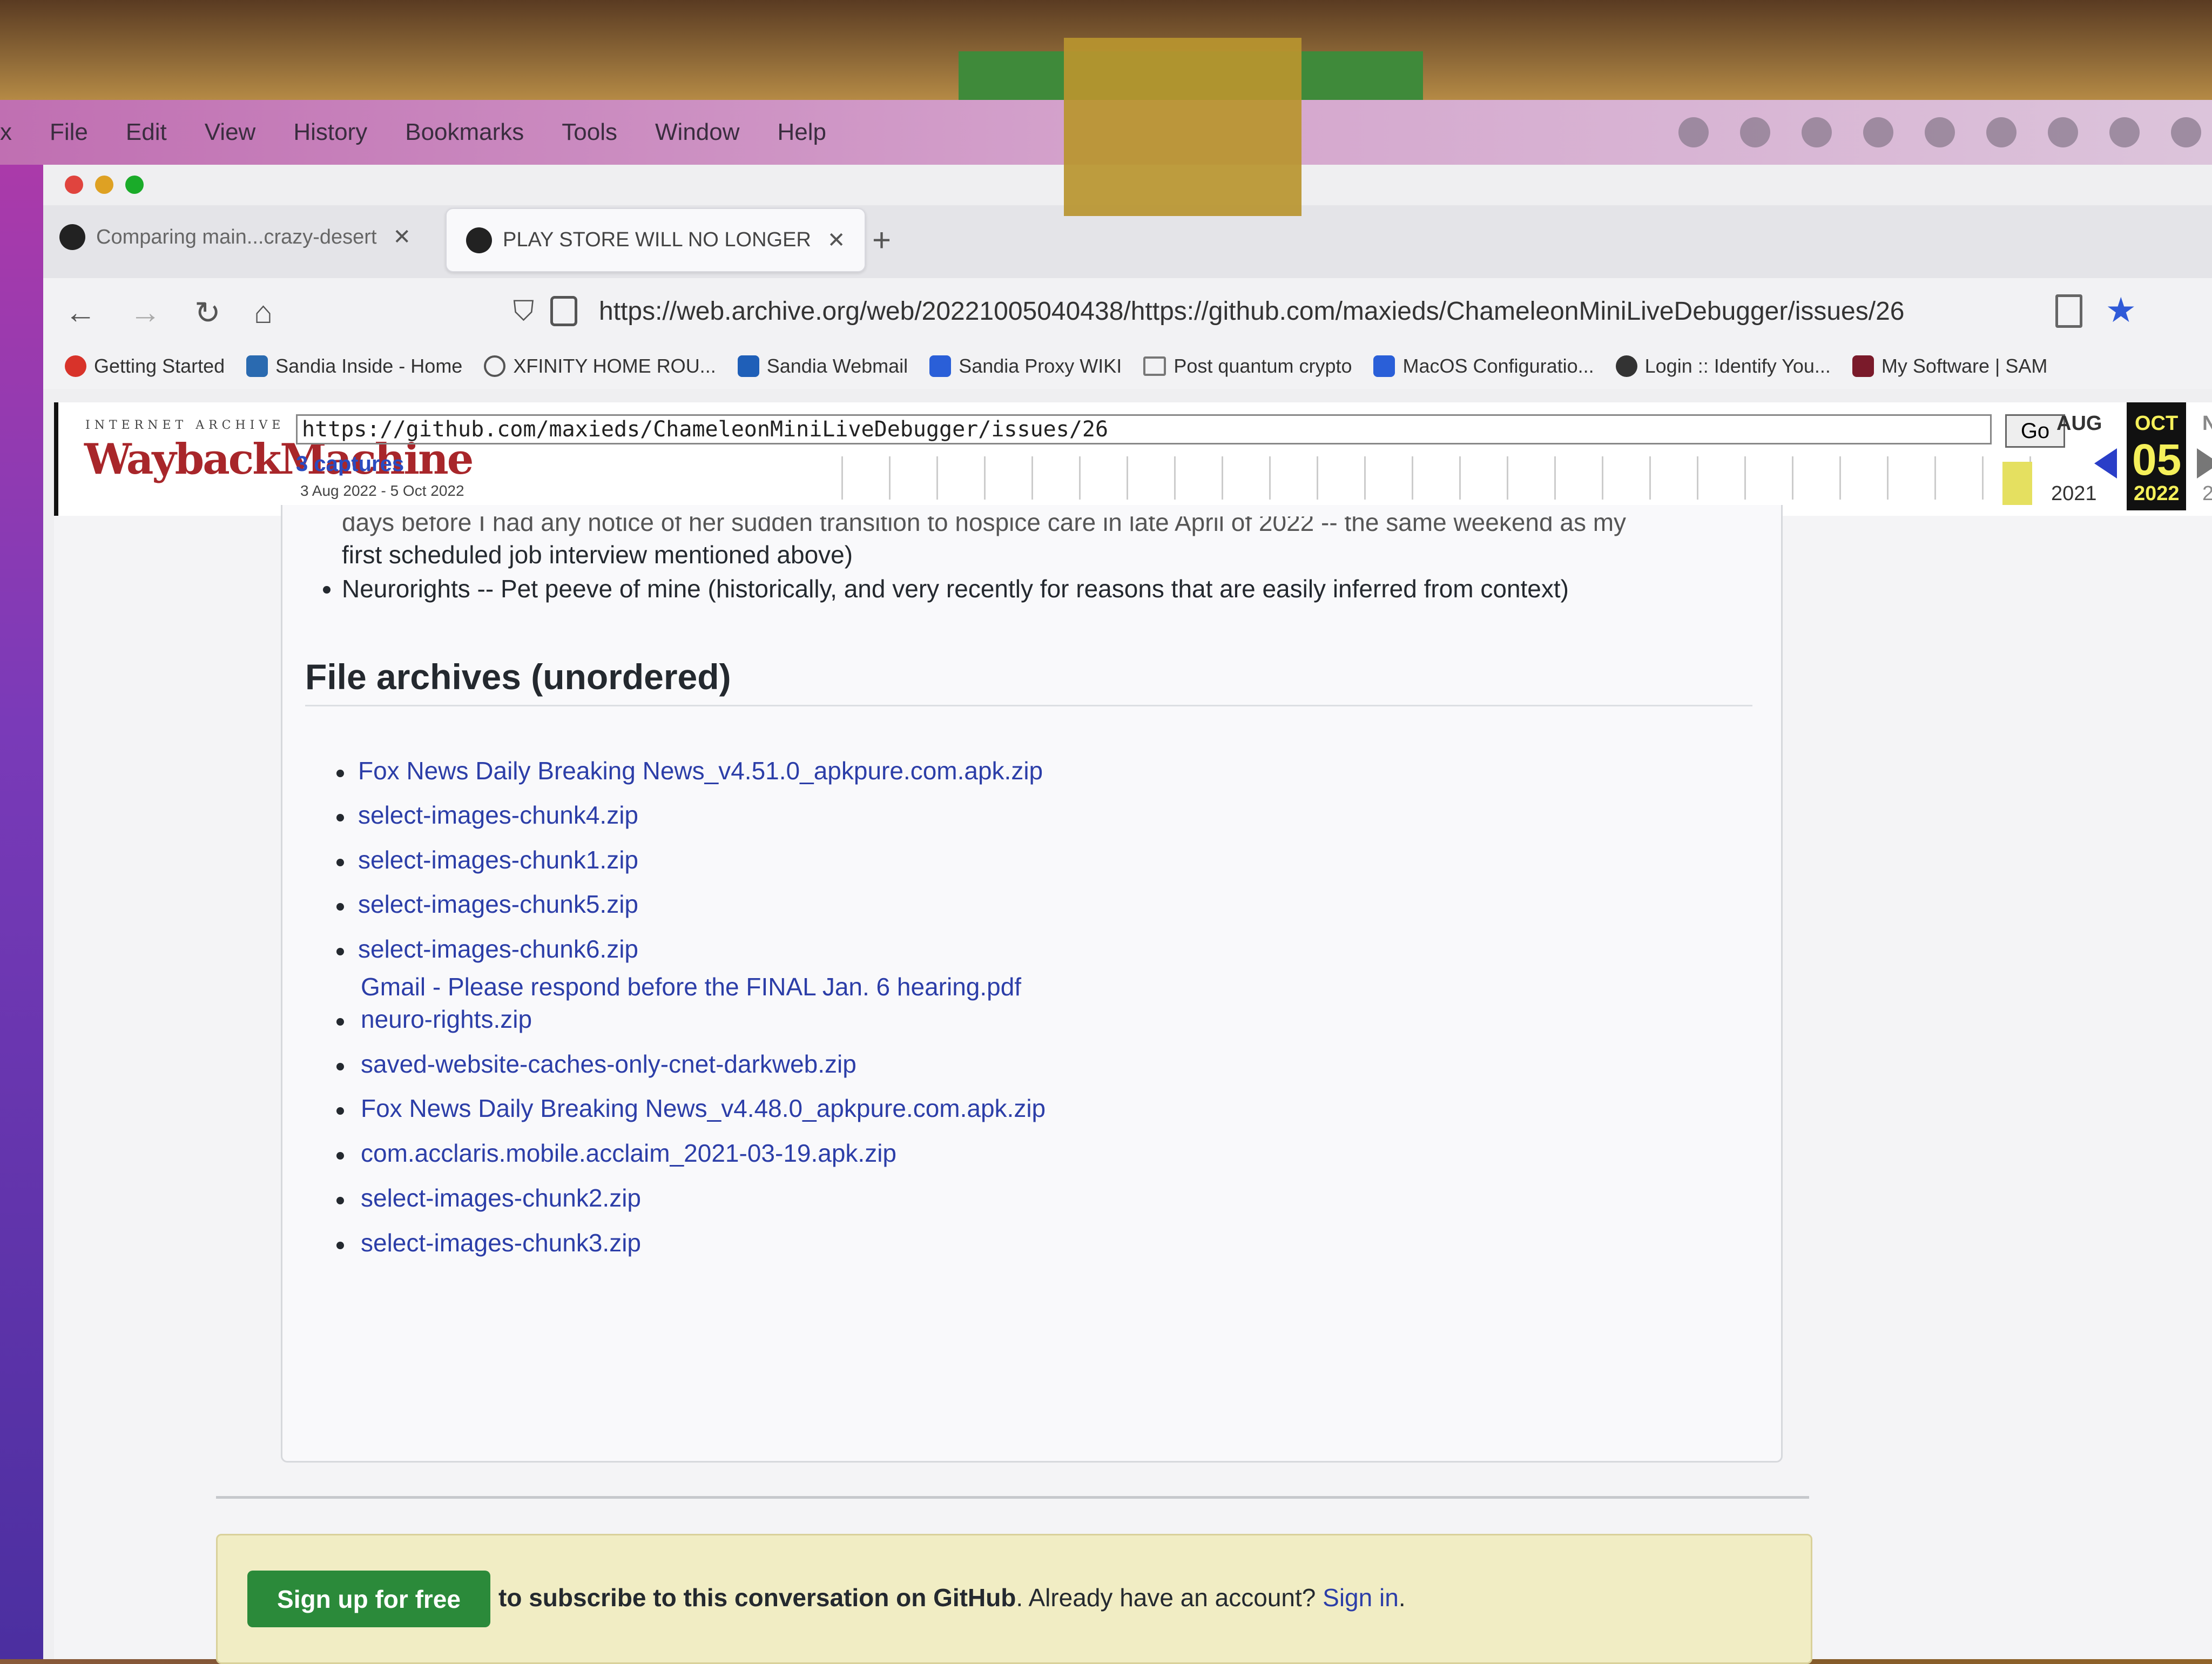  What do you see at coordinates (69, 132) in the screenshot?
I see `menu-file: File` at bounding box center [69, 132].